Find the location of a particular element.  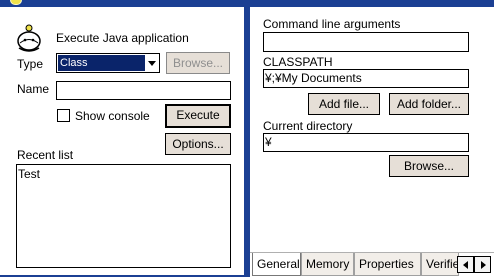

name-input is located at coordinates (143, 90).